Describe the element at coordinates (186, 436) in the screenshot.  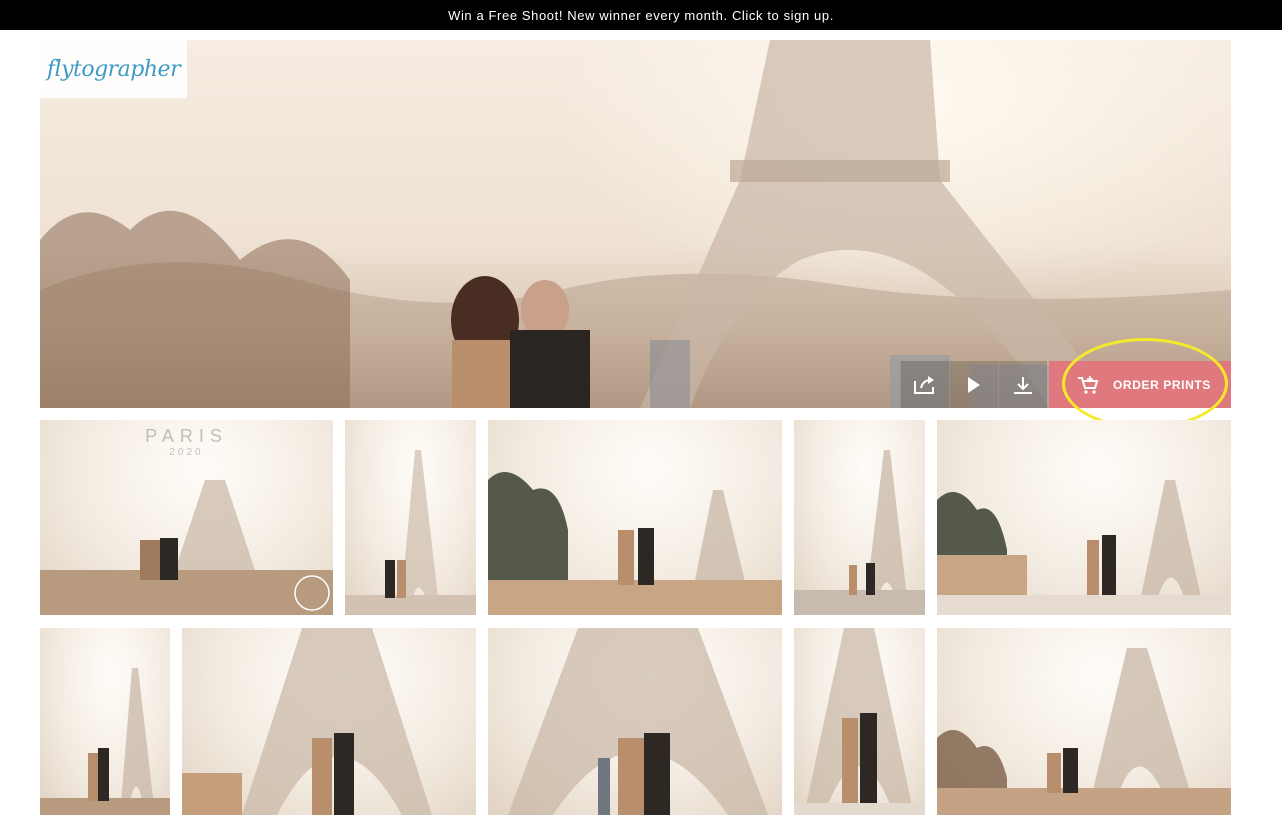
I see `watermark-title: PARIS` at that location.